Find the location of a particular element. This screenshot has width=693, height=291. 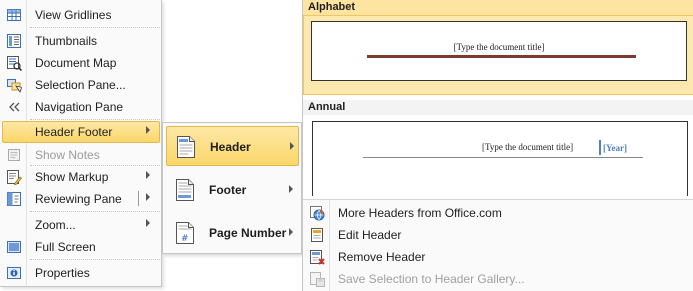

menu-item-label: Reviewing Pane is located at coordinates (78, 199).